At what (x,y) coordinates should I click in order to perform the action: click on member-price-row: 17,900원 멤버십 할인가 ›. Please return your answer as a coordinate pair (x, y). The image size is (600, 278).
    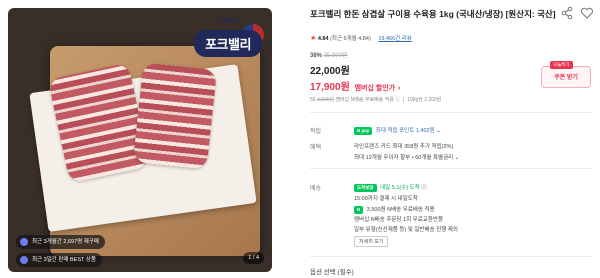
    Looking at the image, I should click on (355, 85).